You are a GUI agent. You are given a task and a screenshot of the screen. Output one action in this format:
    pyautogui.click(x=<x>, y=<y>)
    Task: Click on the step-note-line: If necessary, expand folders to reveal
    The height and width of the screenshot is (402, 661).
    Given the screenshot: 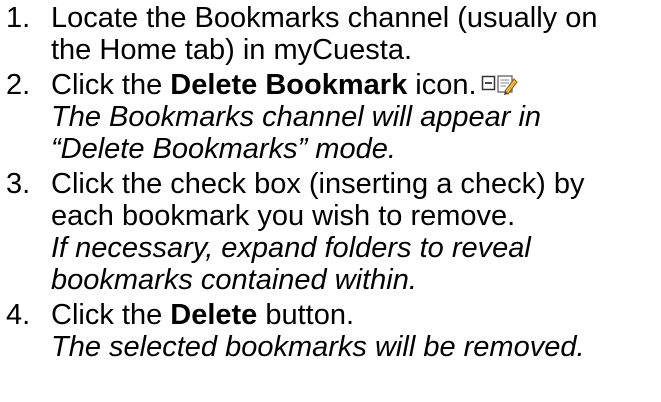 What is the action you would take?
    pyautogui.click(x=291, y=248)
    